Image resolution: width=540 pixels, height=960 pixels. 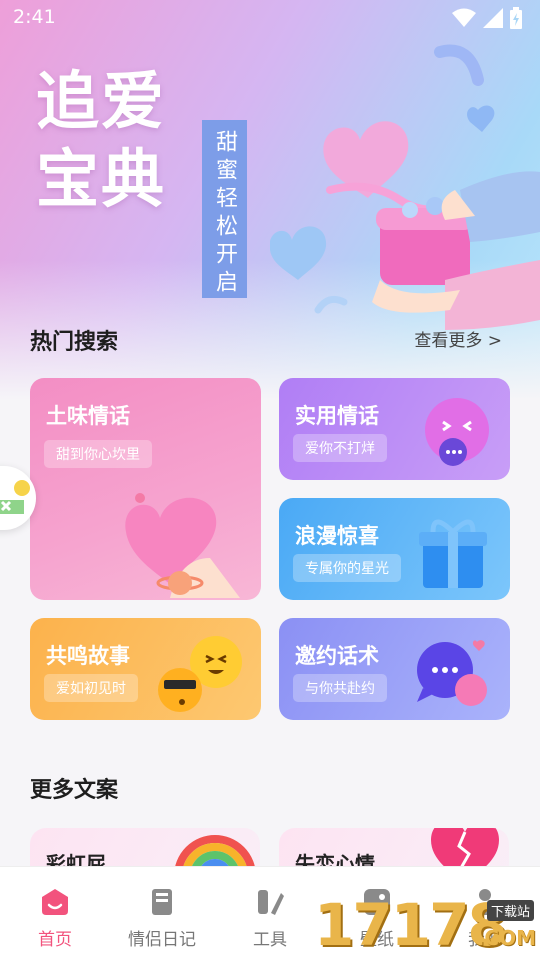 What do you see at coordinates (453, 553) in the screenshot?
I see `gift-box-icon` at bounding box center [453, 553].